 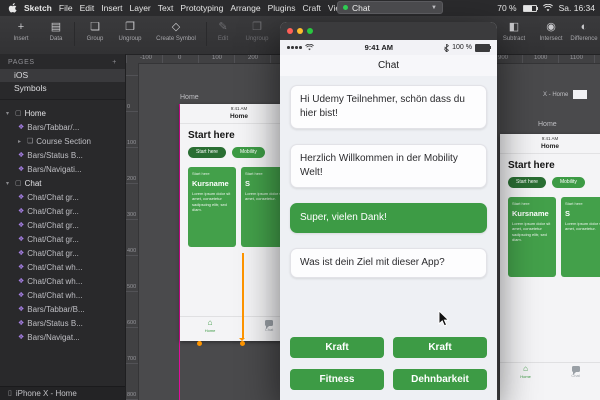 I want to click on page-item-symbols: Symbols, so click(x=62, y=88).